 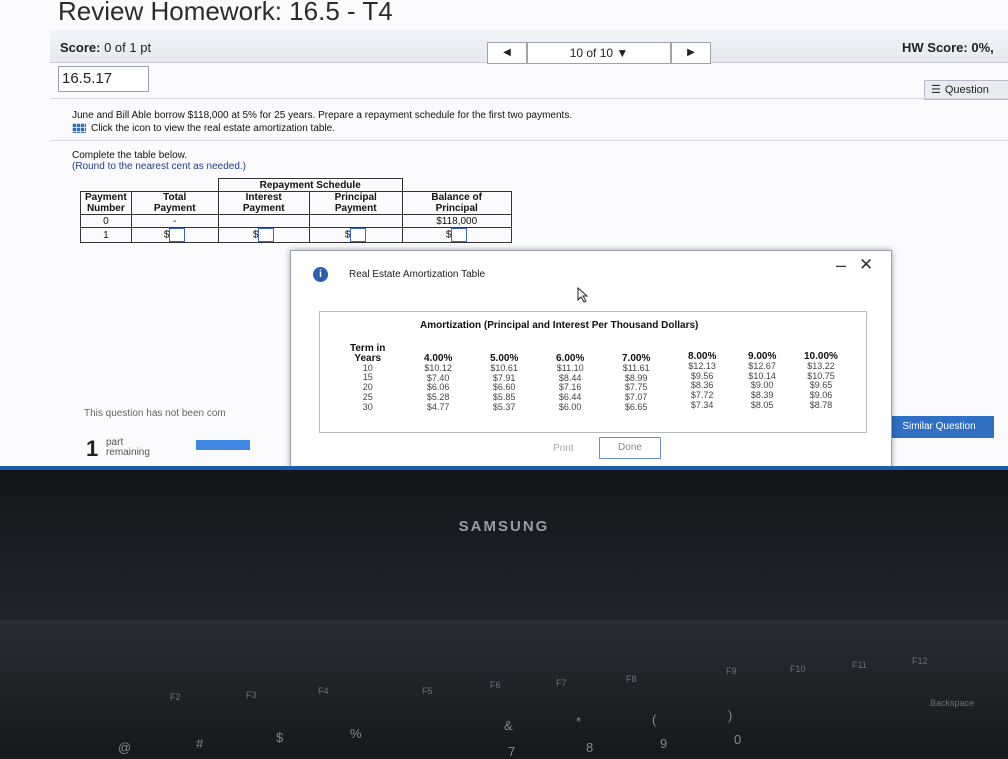 What do you see at coordinates (125, 747) in the screenshot?
I see `key-at: @` at bounding box center [125, 747].